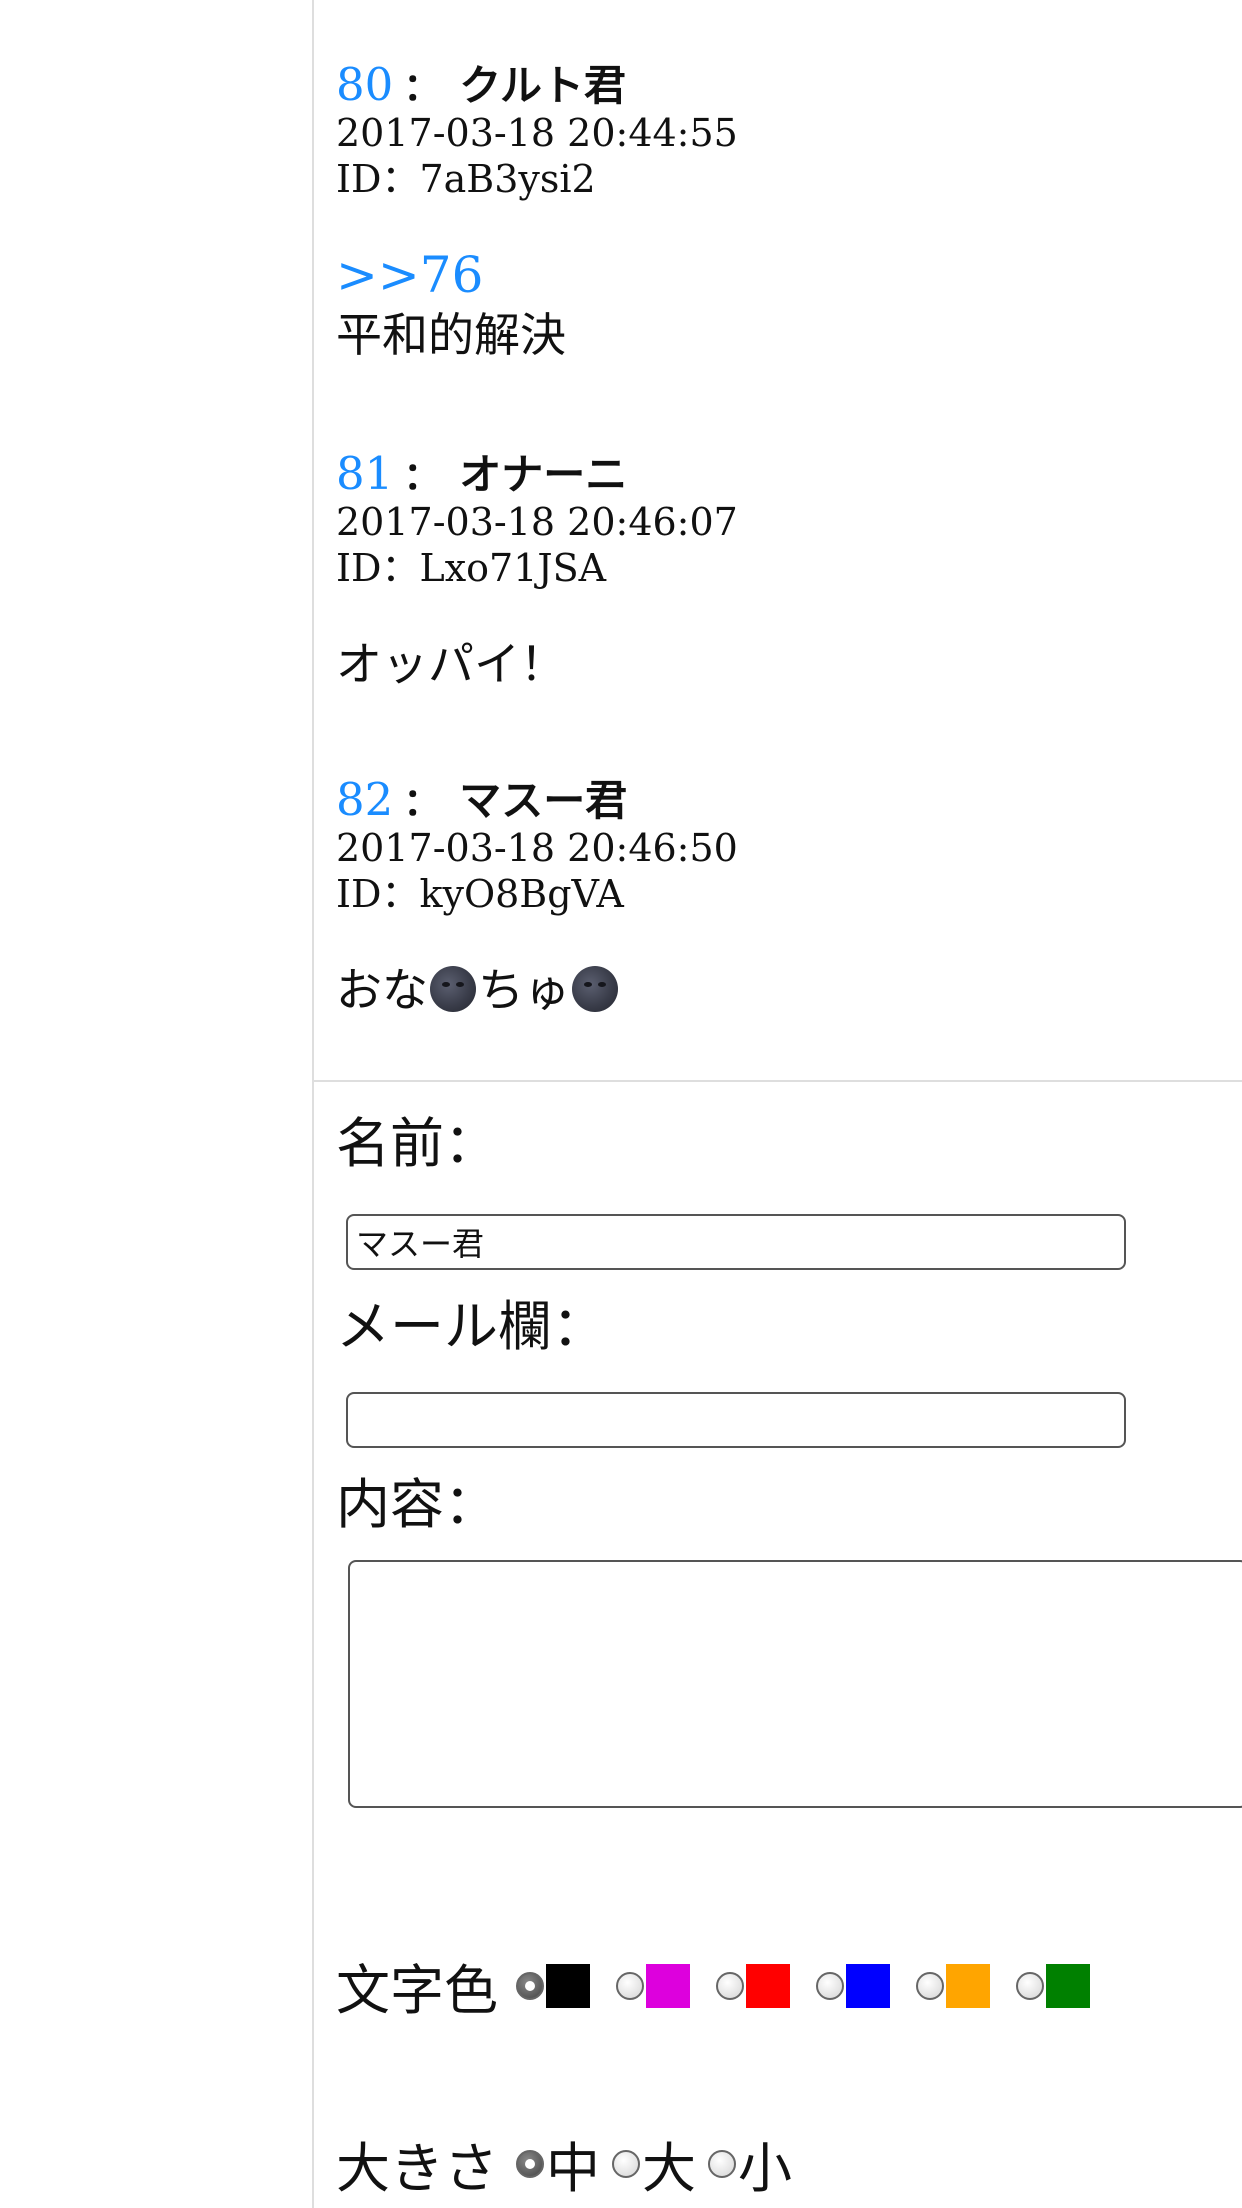 The width and height of the screenshot is (1242, 2208). Describe the element at coordinates (543, 474) in the screenshot. I see `post-author-name: オナーニ` at that location.